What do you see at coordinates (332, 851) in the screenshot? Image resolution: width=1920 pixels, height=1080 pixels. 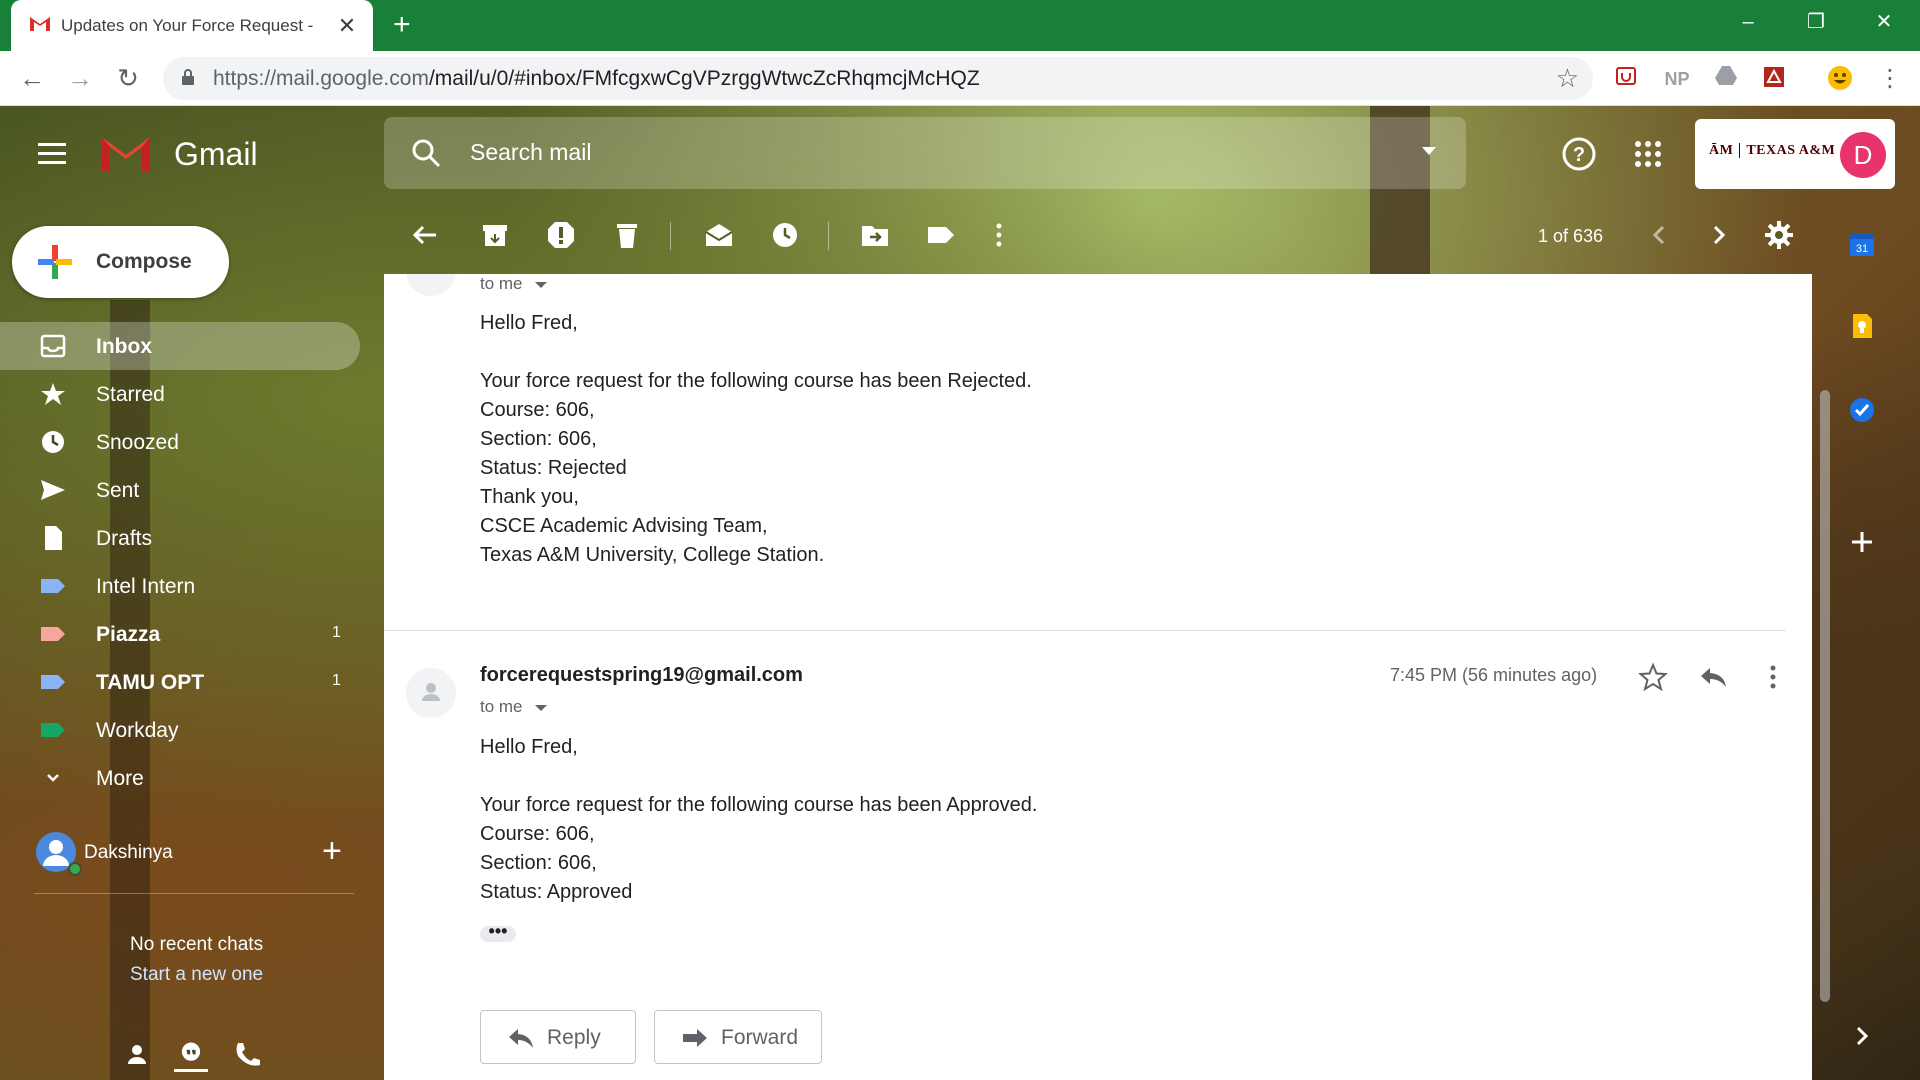 I see `add-chat-icon: +` at bounding box center [332, 851].